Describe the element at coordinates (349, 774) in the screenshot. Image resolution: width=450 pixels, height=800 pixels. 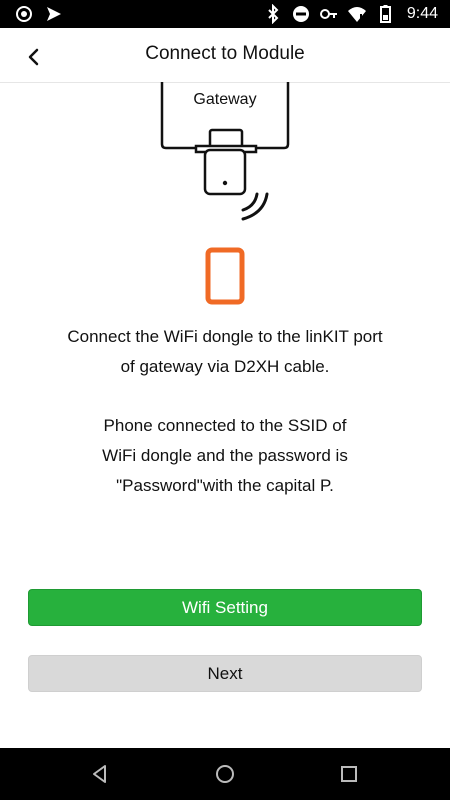
I see `recents-square-icon` at that location.